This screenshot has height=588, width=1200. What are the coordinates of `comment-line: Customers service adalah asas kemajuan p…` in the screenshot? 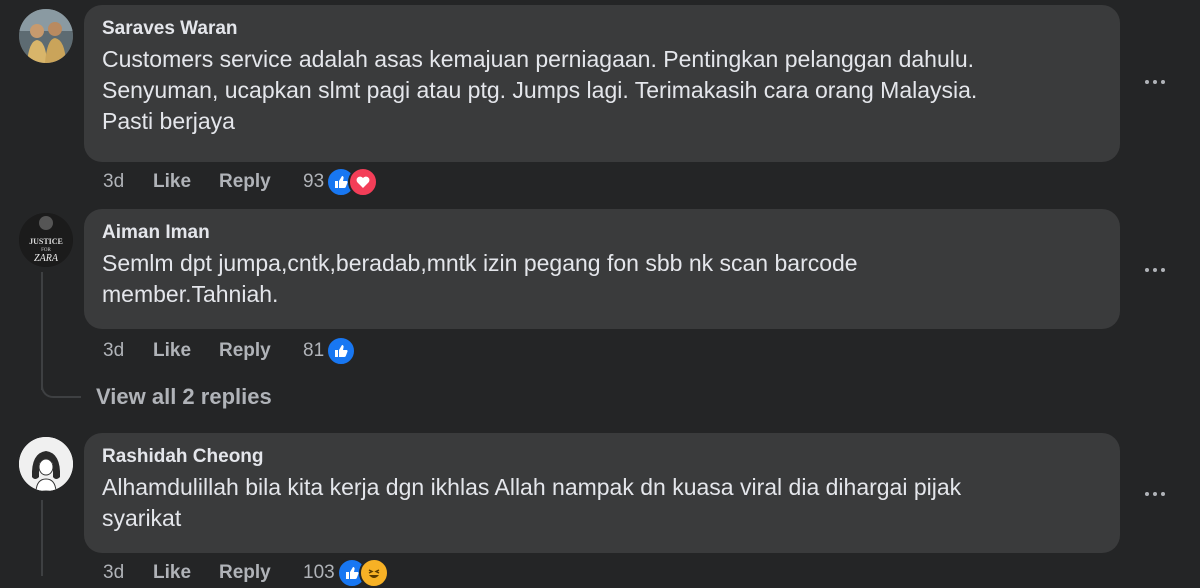 It's located at (538, 59).